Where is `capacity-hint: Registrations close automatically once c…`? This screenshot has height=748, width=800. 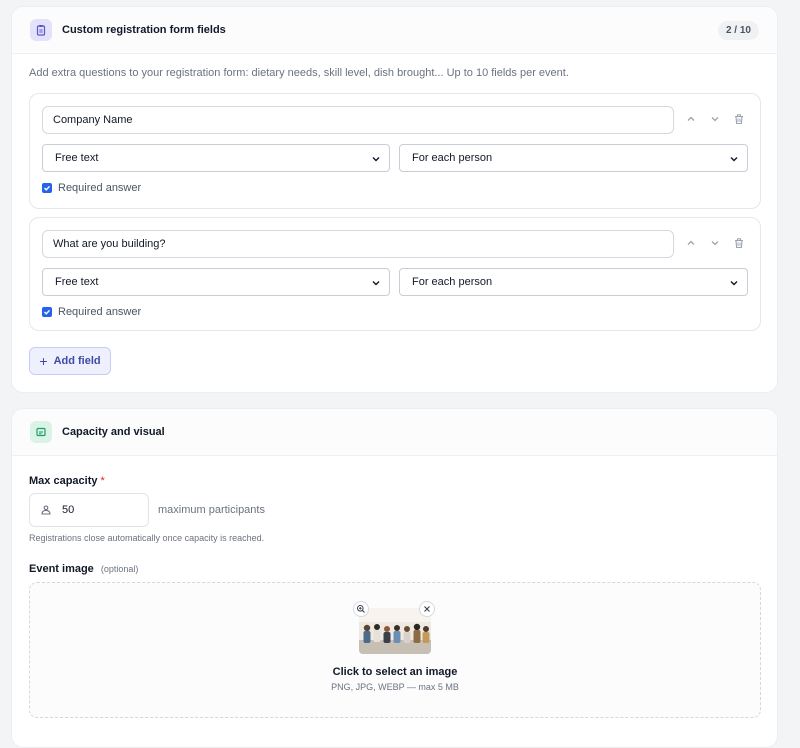
capacity-hint: Registrations close automatically once c… is located at coordinates (147, 538).